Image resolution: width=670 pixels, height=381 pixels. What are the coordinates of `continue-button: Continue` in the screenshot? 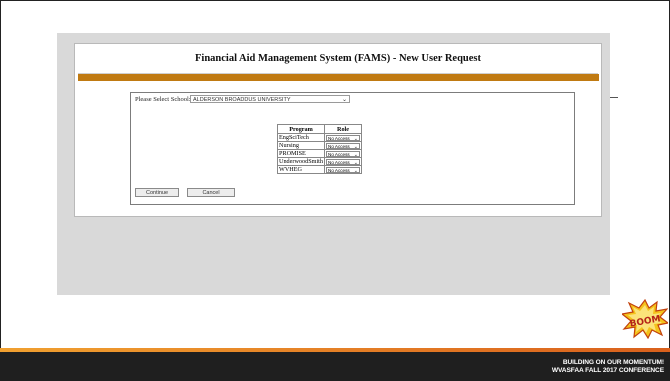 It's located at (157, 192).